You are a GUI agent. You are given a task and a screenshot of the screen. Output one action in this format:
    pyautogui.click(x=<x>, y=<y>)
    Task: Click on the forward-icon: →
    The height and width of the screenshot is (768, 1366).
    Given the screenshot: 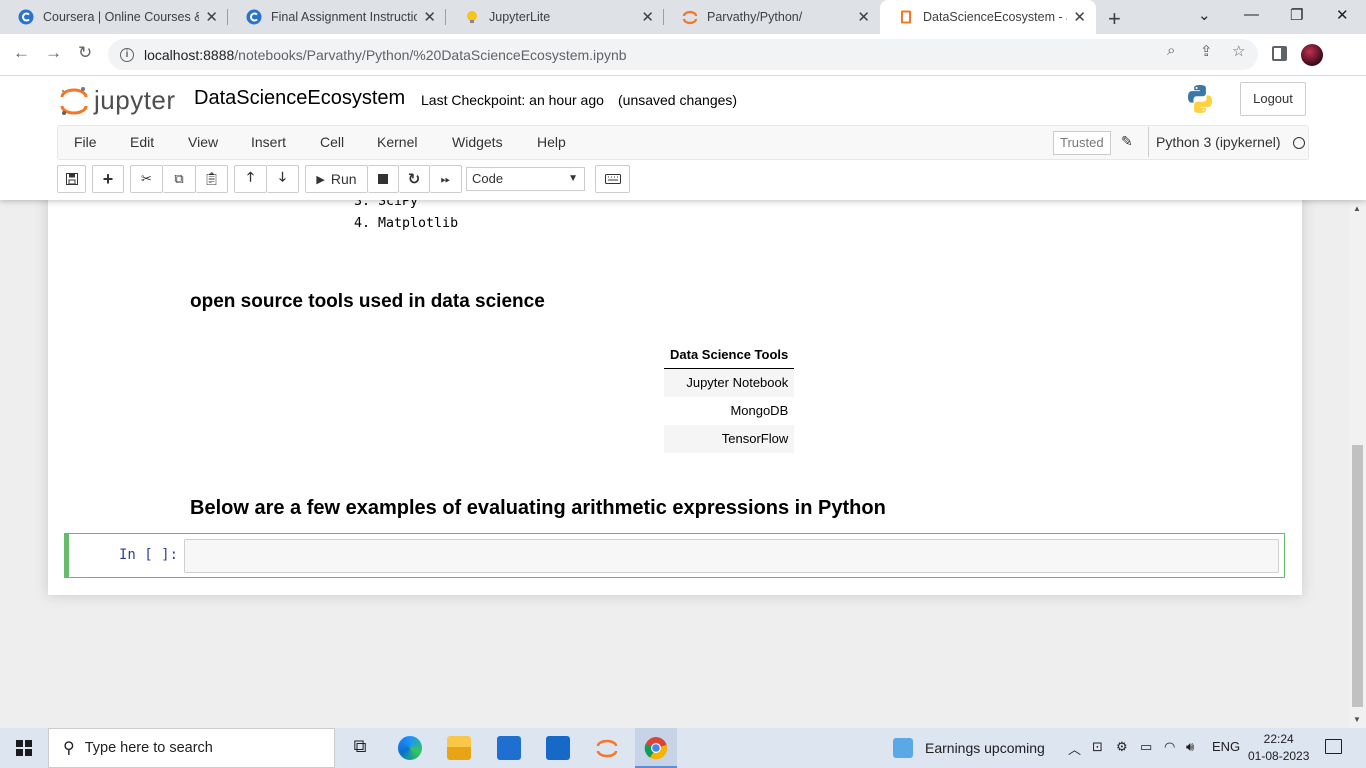 What is the action you would take?
    pyautogui.click(x=53, y=53)
    